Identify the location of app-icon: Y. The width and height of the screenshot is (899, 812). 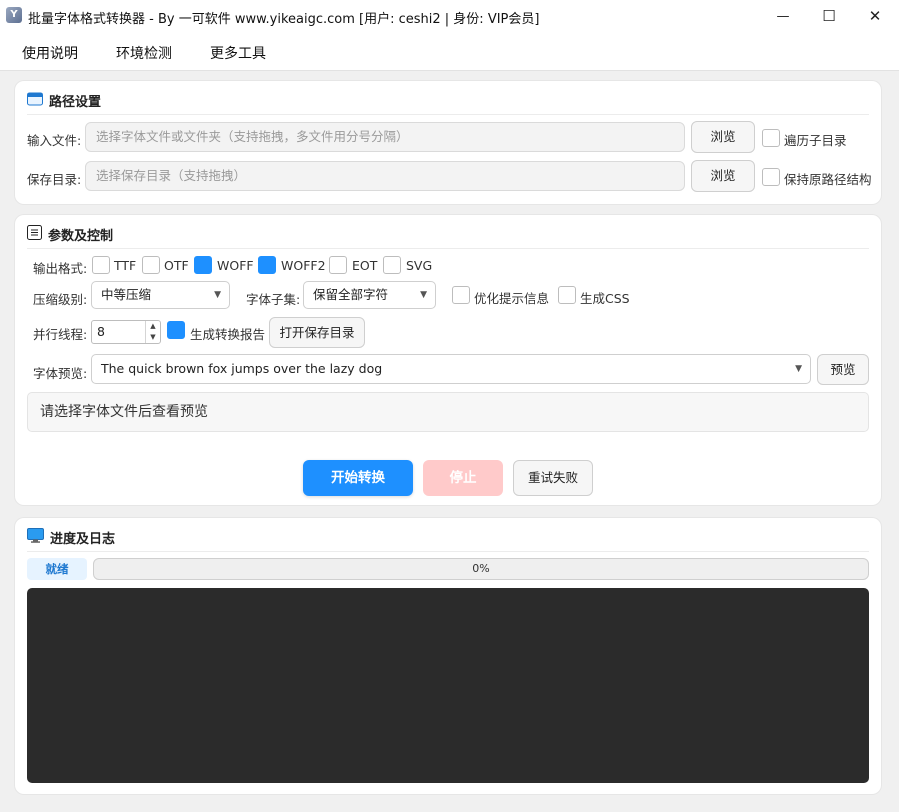
(14, 15).